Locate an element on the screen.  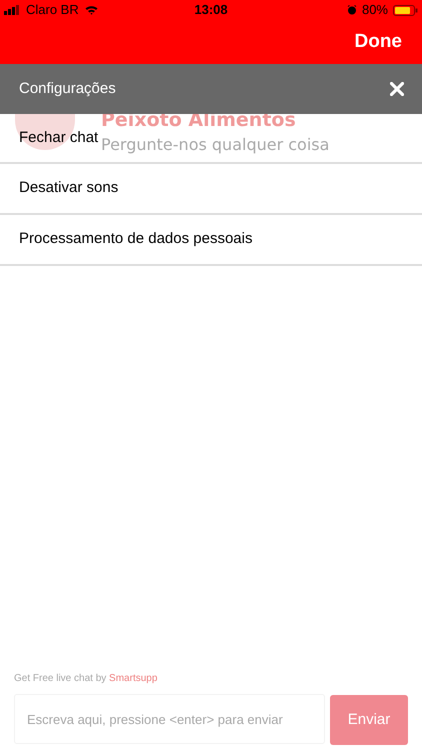
close-icon is located at coordinates (397, 89).